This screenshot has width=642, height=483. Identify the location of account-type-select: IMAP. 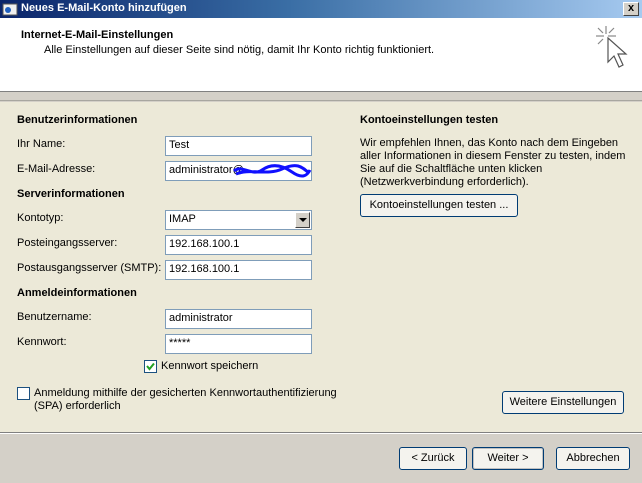
(238, 220).